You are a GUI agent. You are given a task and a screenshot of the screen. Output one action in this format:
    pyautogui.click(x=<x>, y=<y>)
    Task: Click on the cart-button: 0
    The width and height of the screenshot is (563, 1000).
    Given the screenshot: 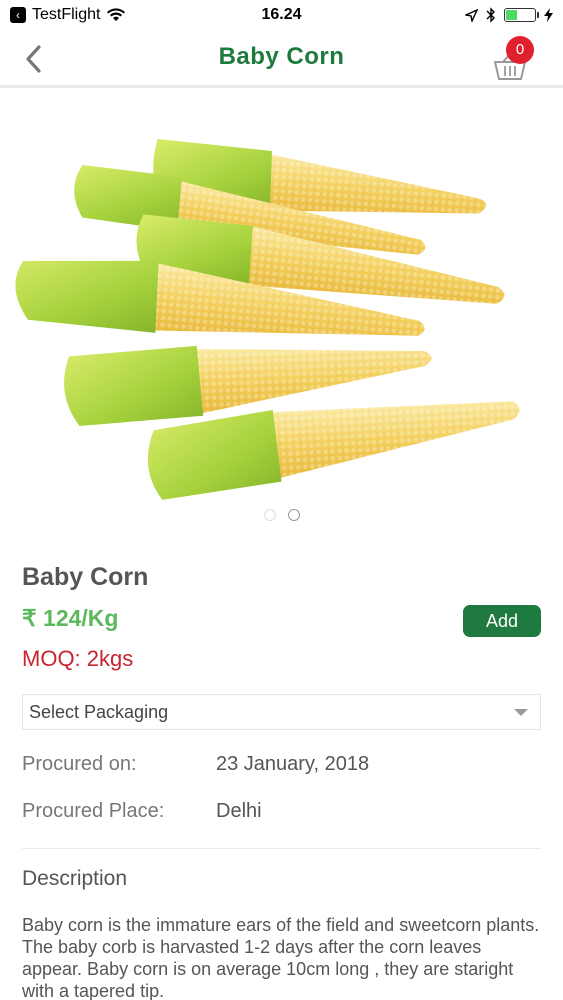 What is the action you would take?
    pyautogui.click(x=515, y=58)
    